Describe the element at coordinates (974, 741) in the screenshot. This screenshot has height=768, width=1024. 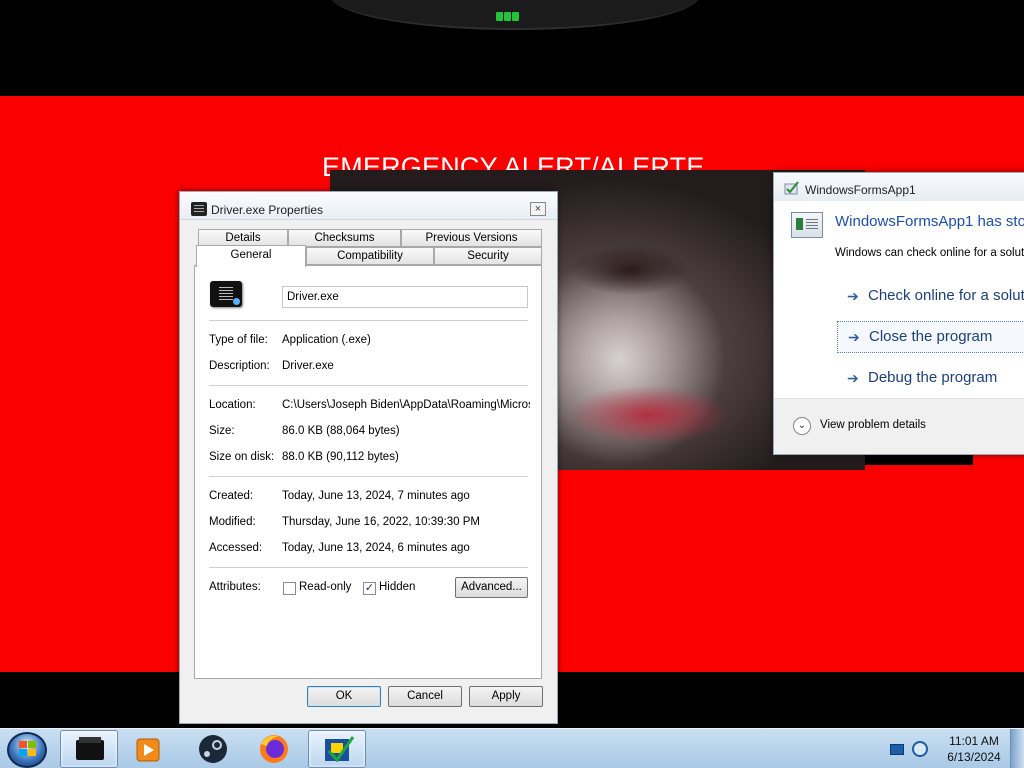
I see `clock-time: 11:01 AM` at that location.